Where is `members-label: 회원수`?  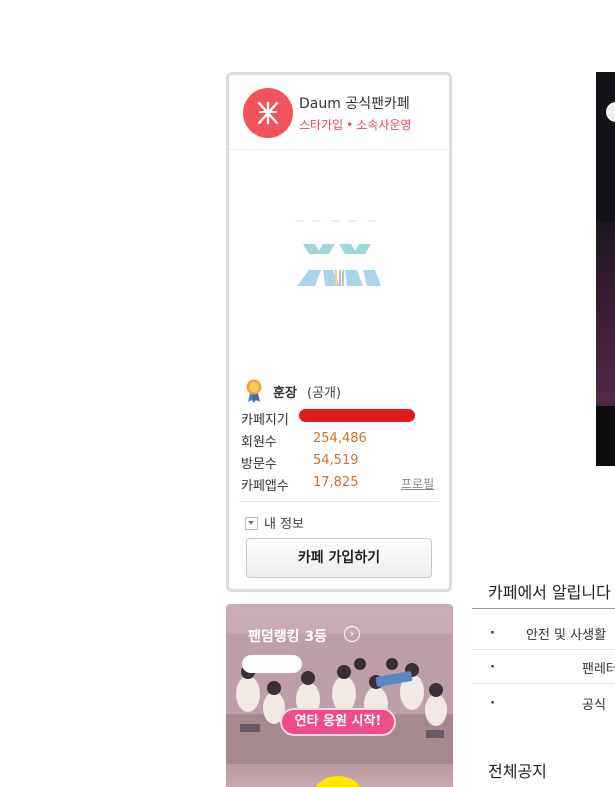
members-label: 회원수 is located at coordinates (259, 442).